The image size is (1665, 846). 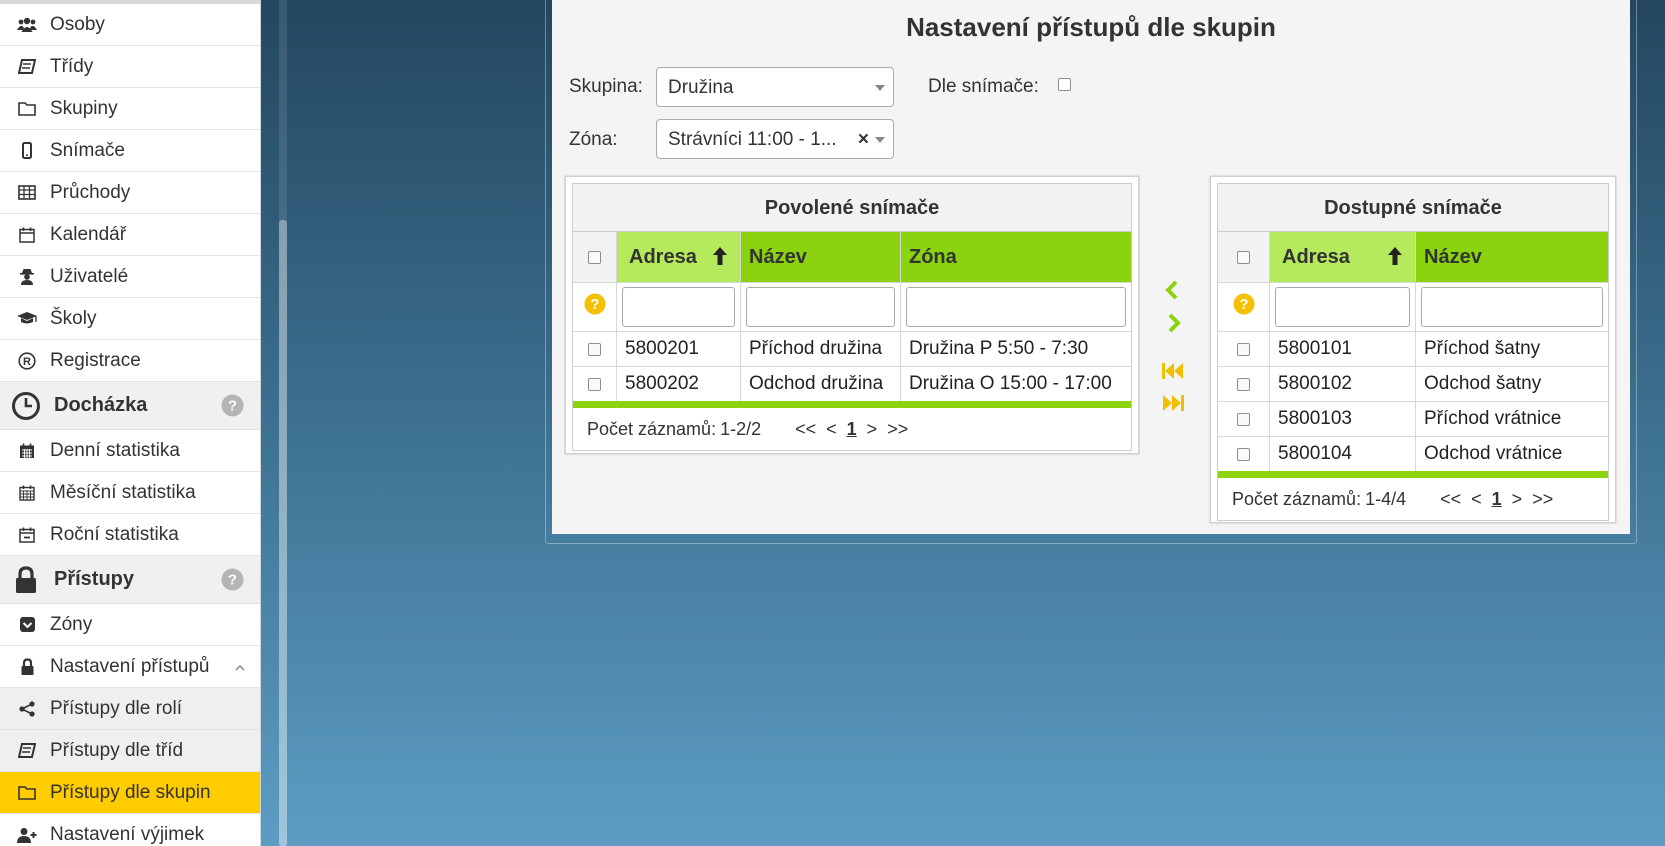 I want to click on sidebar-item-skupiny: Skupiny, so click(x=130, y=109).